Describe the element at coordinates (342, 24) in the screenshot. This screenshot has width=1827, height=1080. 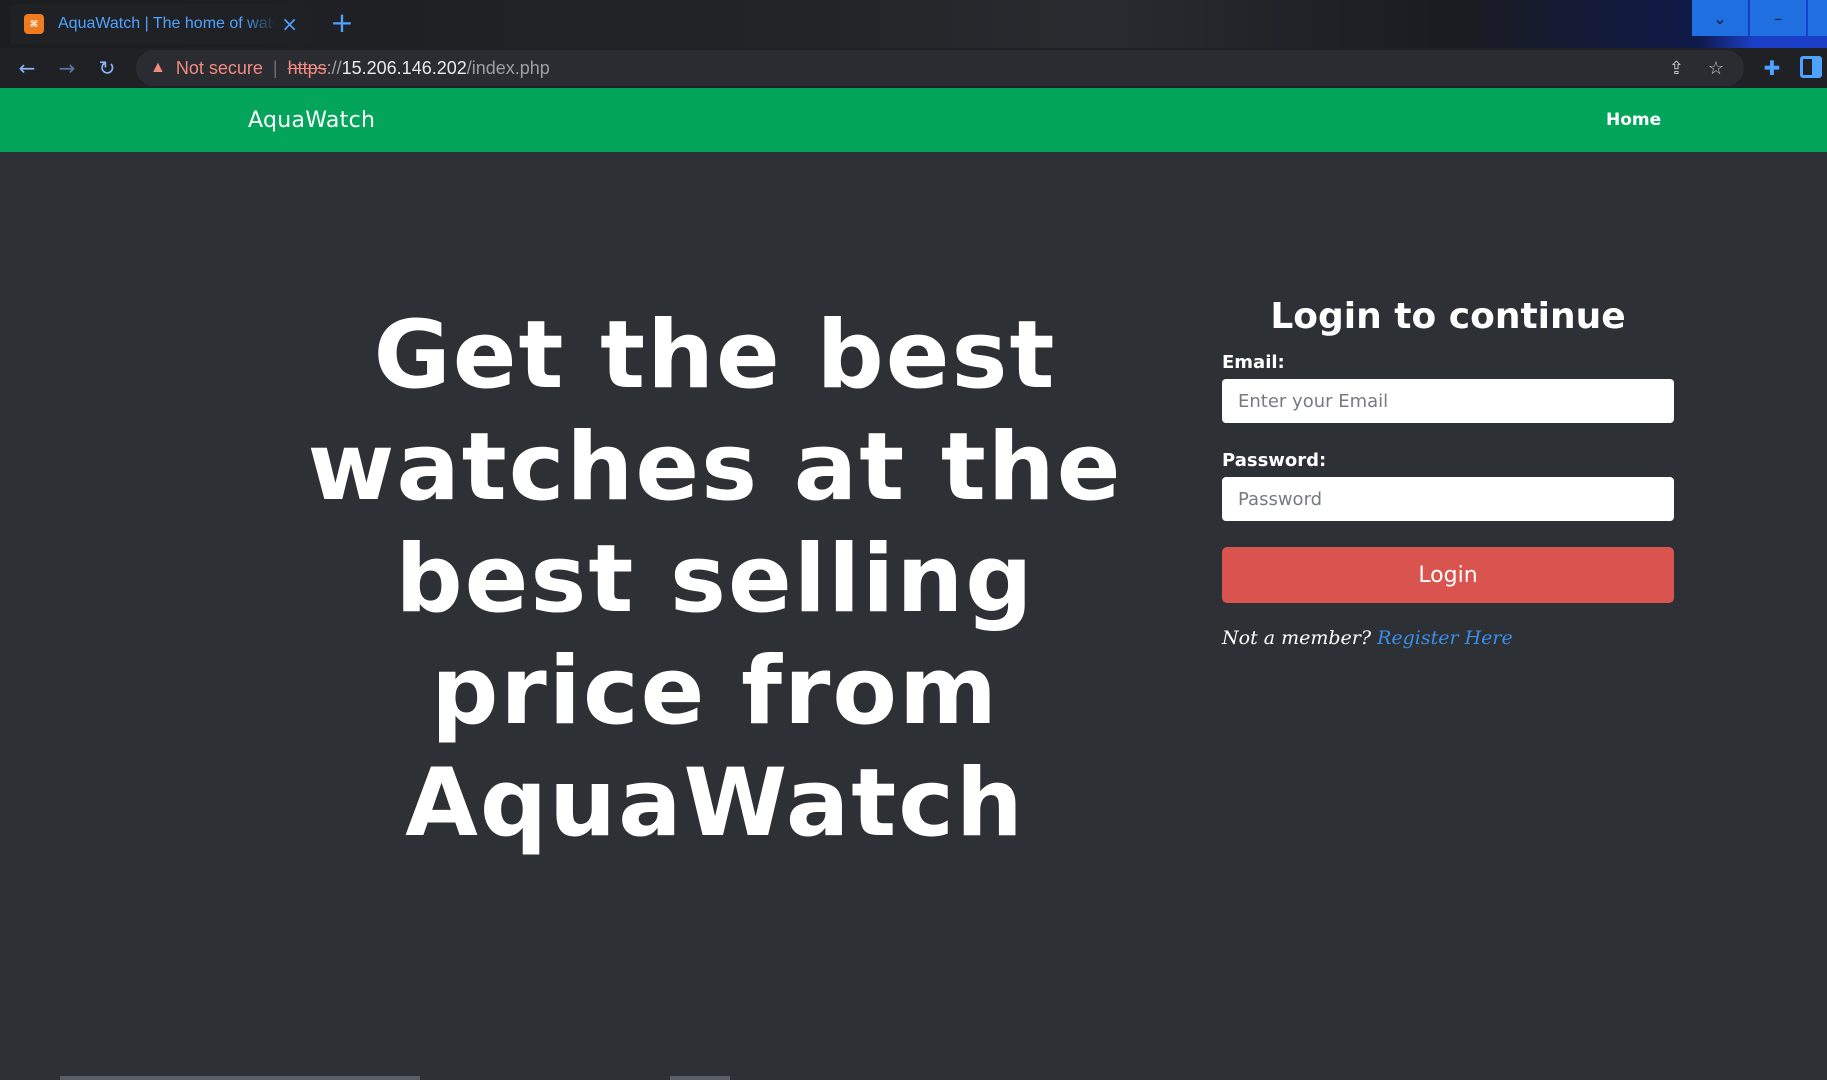
I see `new-tab-button: +` at that location.